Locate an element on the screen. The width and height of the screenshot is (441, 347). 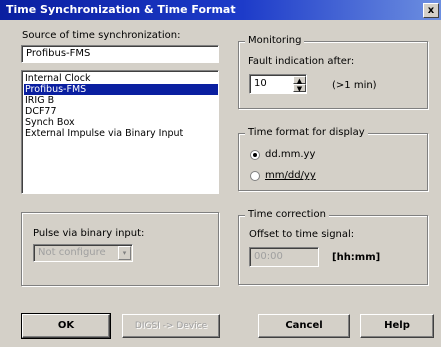
list-item: Internal Clock is located at coordinates (121, 78).